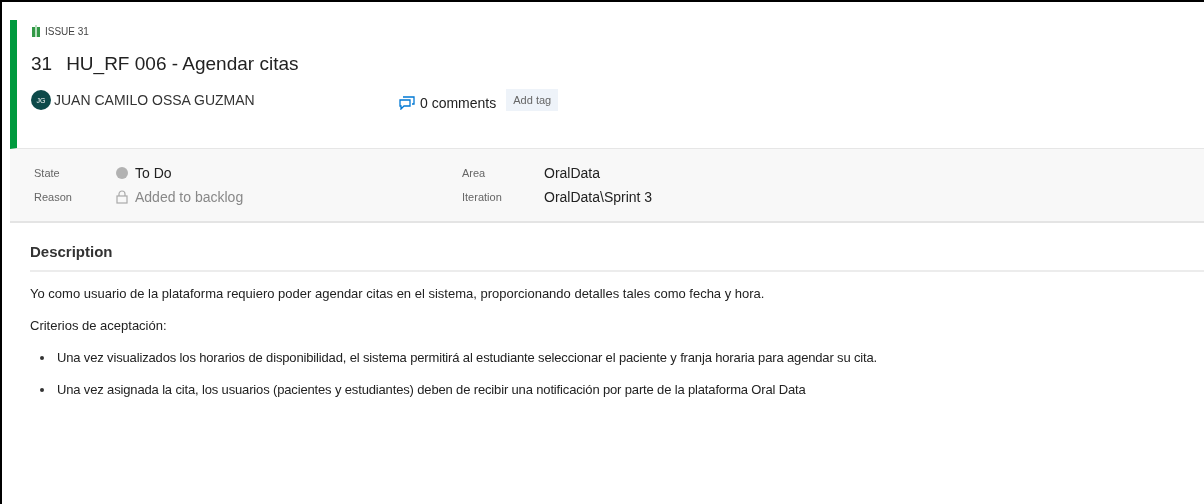 This screenshot has height=504, width=1204. I want to click on comments-link: 0 comments, so click(448, 103).